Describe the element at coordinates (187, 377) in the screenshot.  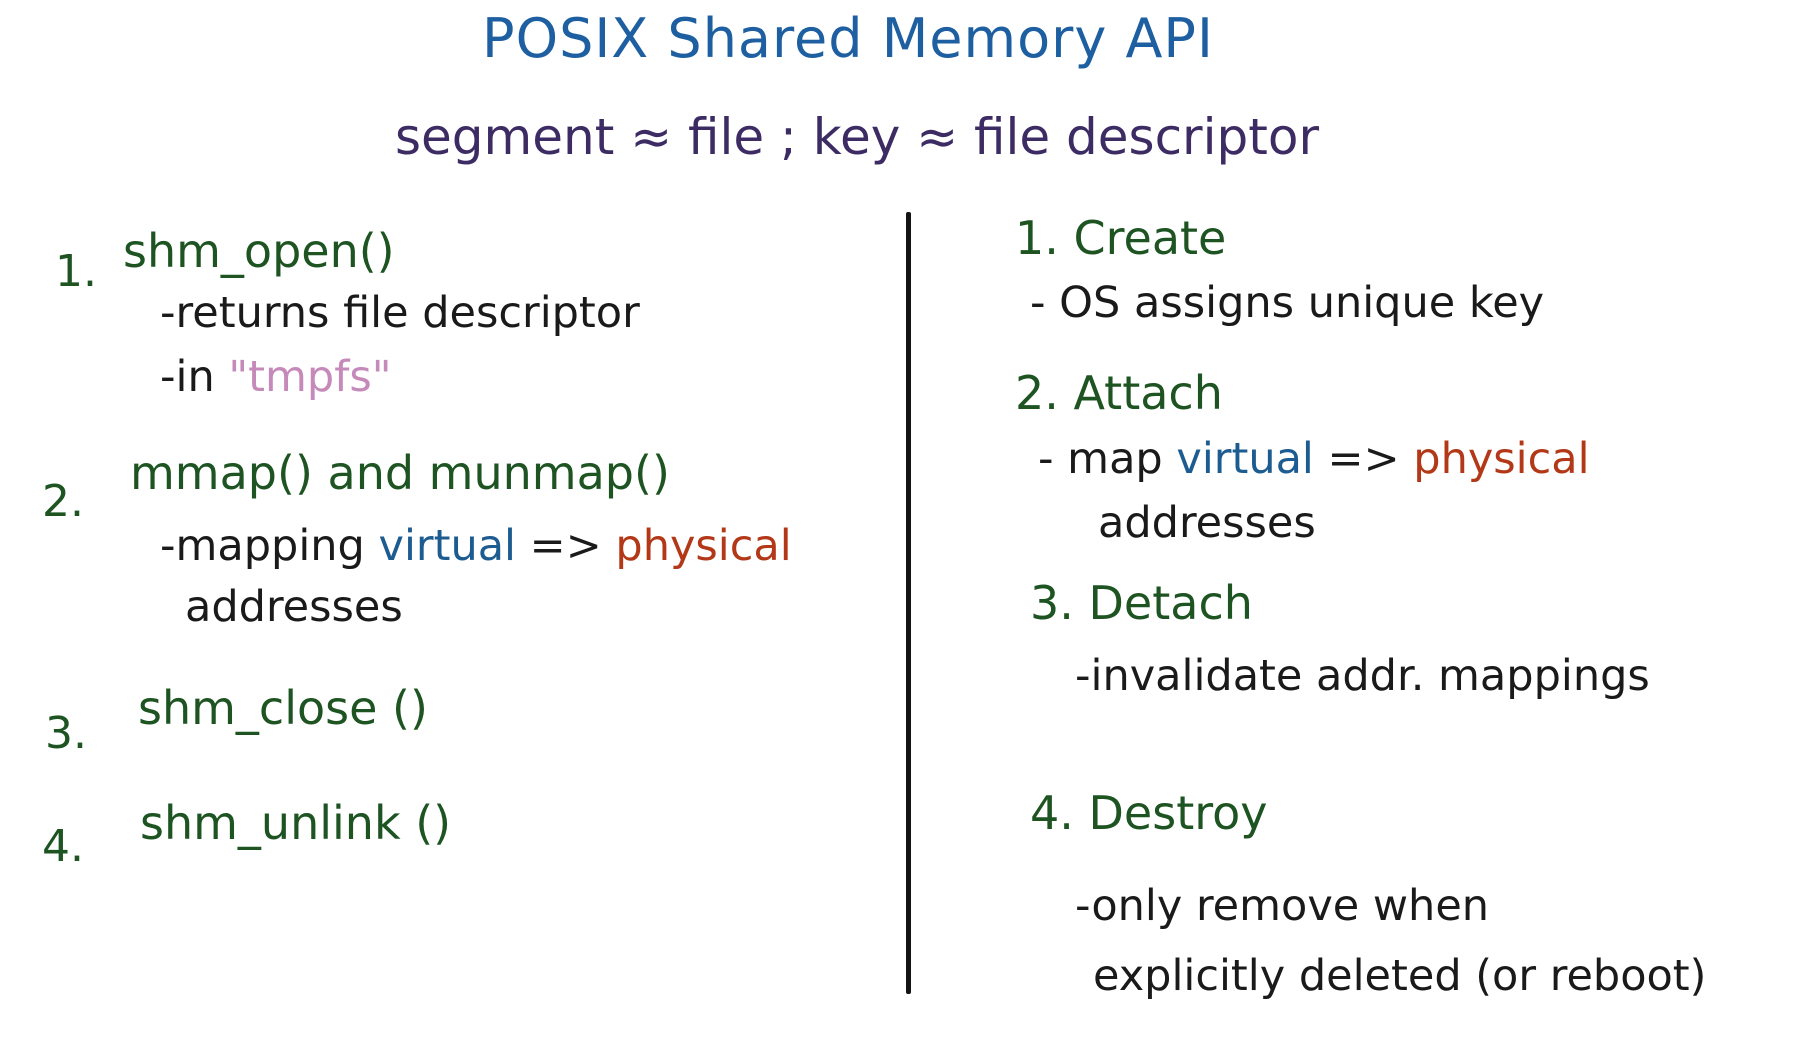
I see `left-item-1-line2-prefix: -in` at that location.